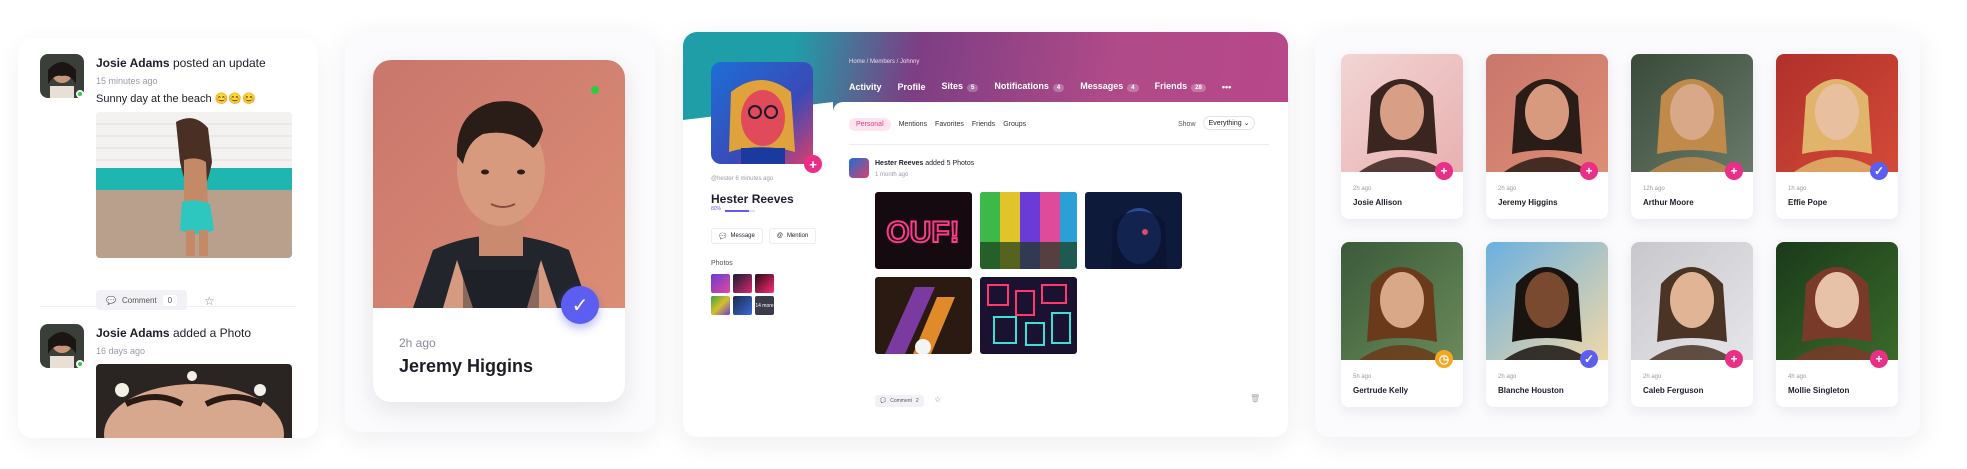 The width and height of the screenshot is (1967, 469). What do you see at coordinates (983, 124) in the screenshot?
I see `subtab-friends: Friends` at bounding box center [983, 124].